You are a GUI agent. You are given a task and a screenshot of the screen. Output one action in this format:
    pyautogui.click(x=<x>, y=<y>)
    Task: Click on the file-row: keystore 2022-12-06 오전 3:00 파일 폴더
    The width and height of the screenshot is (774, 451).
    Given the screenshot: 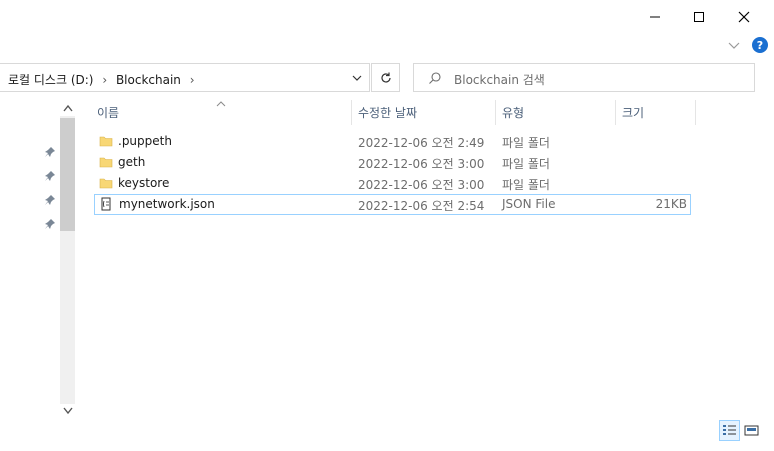 What is the action you would take?
    pyautogui.click(x=392, y=183)
    